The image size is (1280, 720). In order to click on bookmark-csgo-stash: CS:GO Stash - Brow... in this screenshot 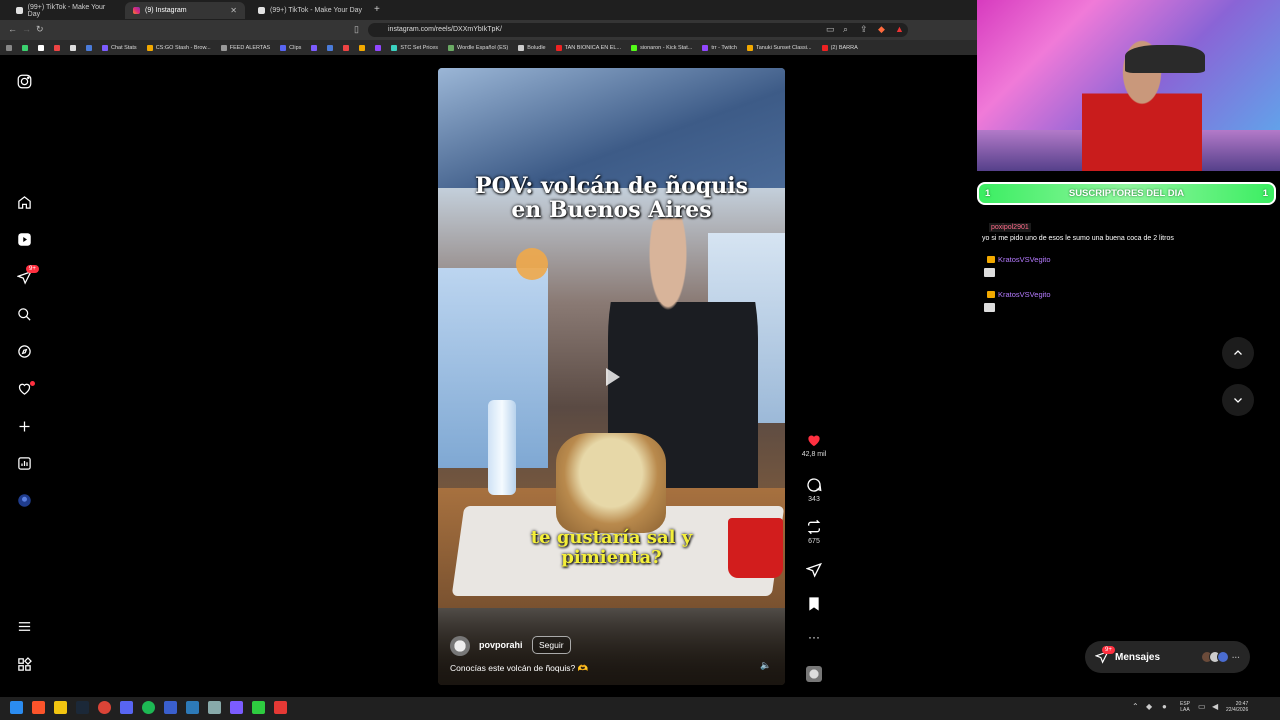, I will do `click(178, 47)`.